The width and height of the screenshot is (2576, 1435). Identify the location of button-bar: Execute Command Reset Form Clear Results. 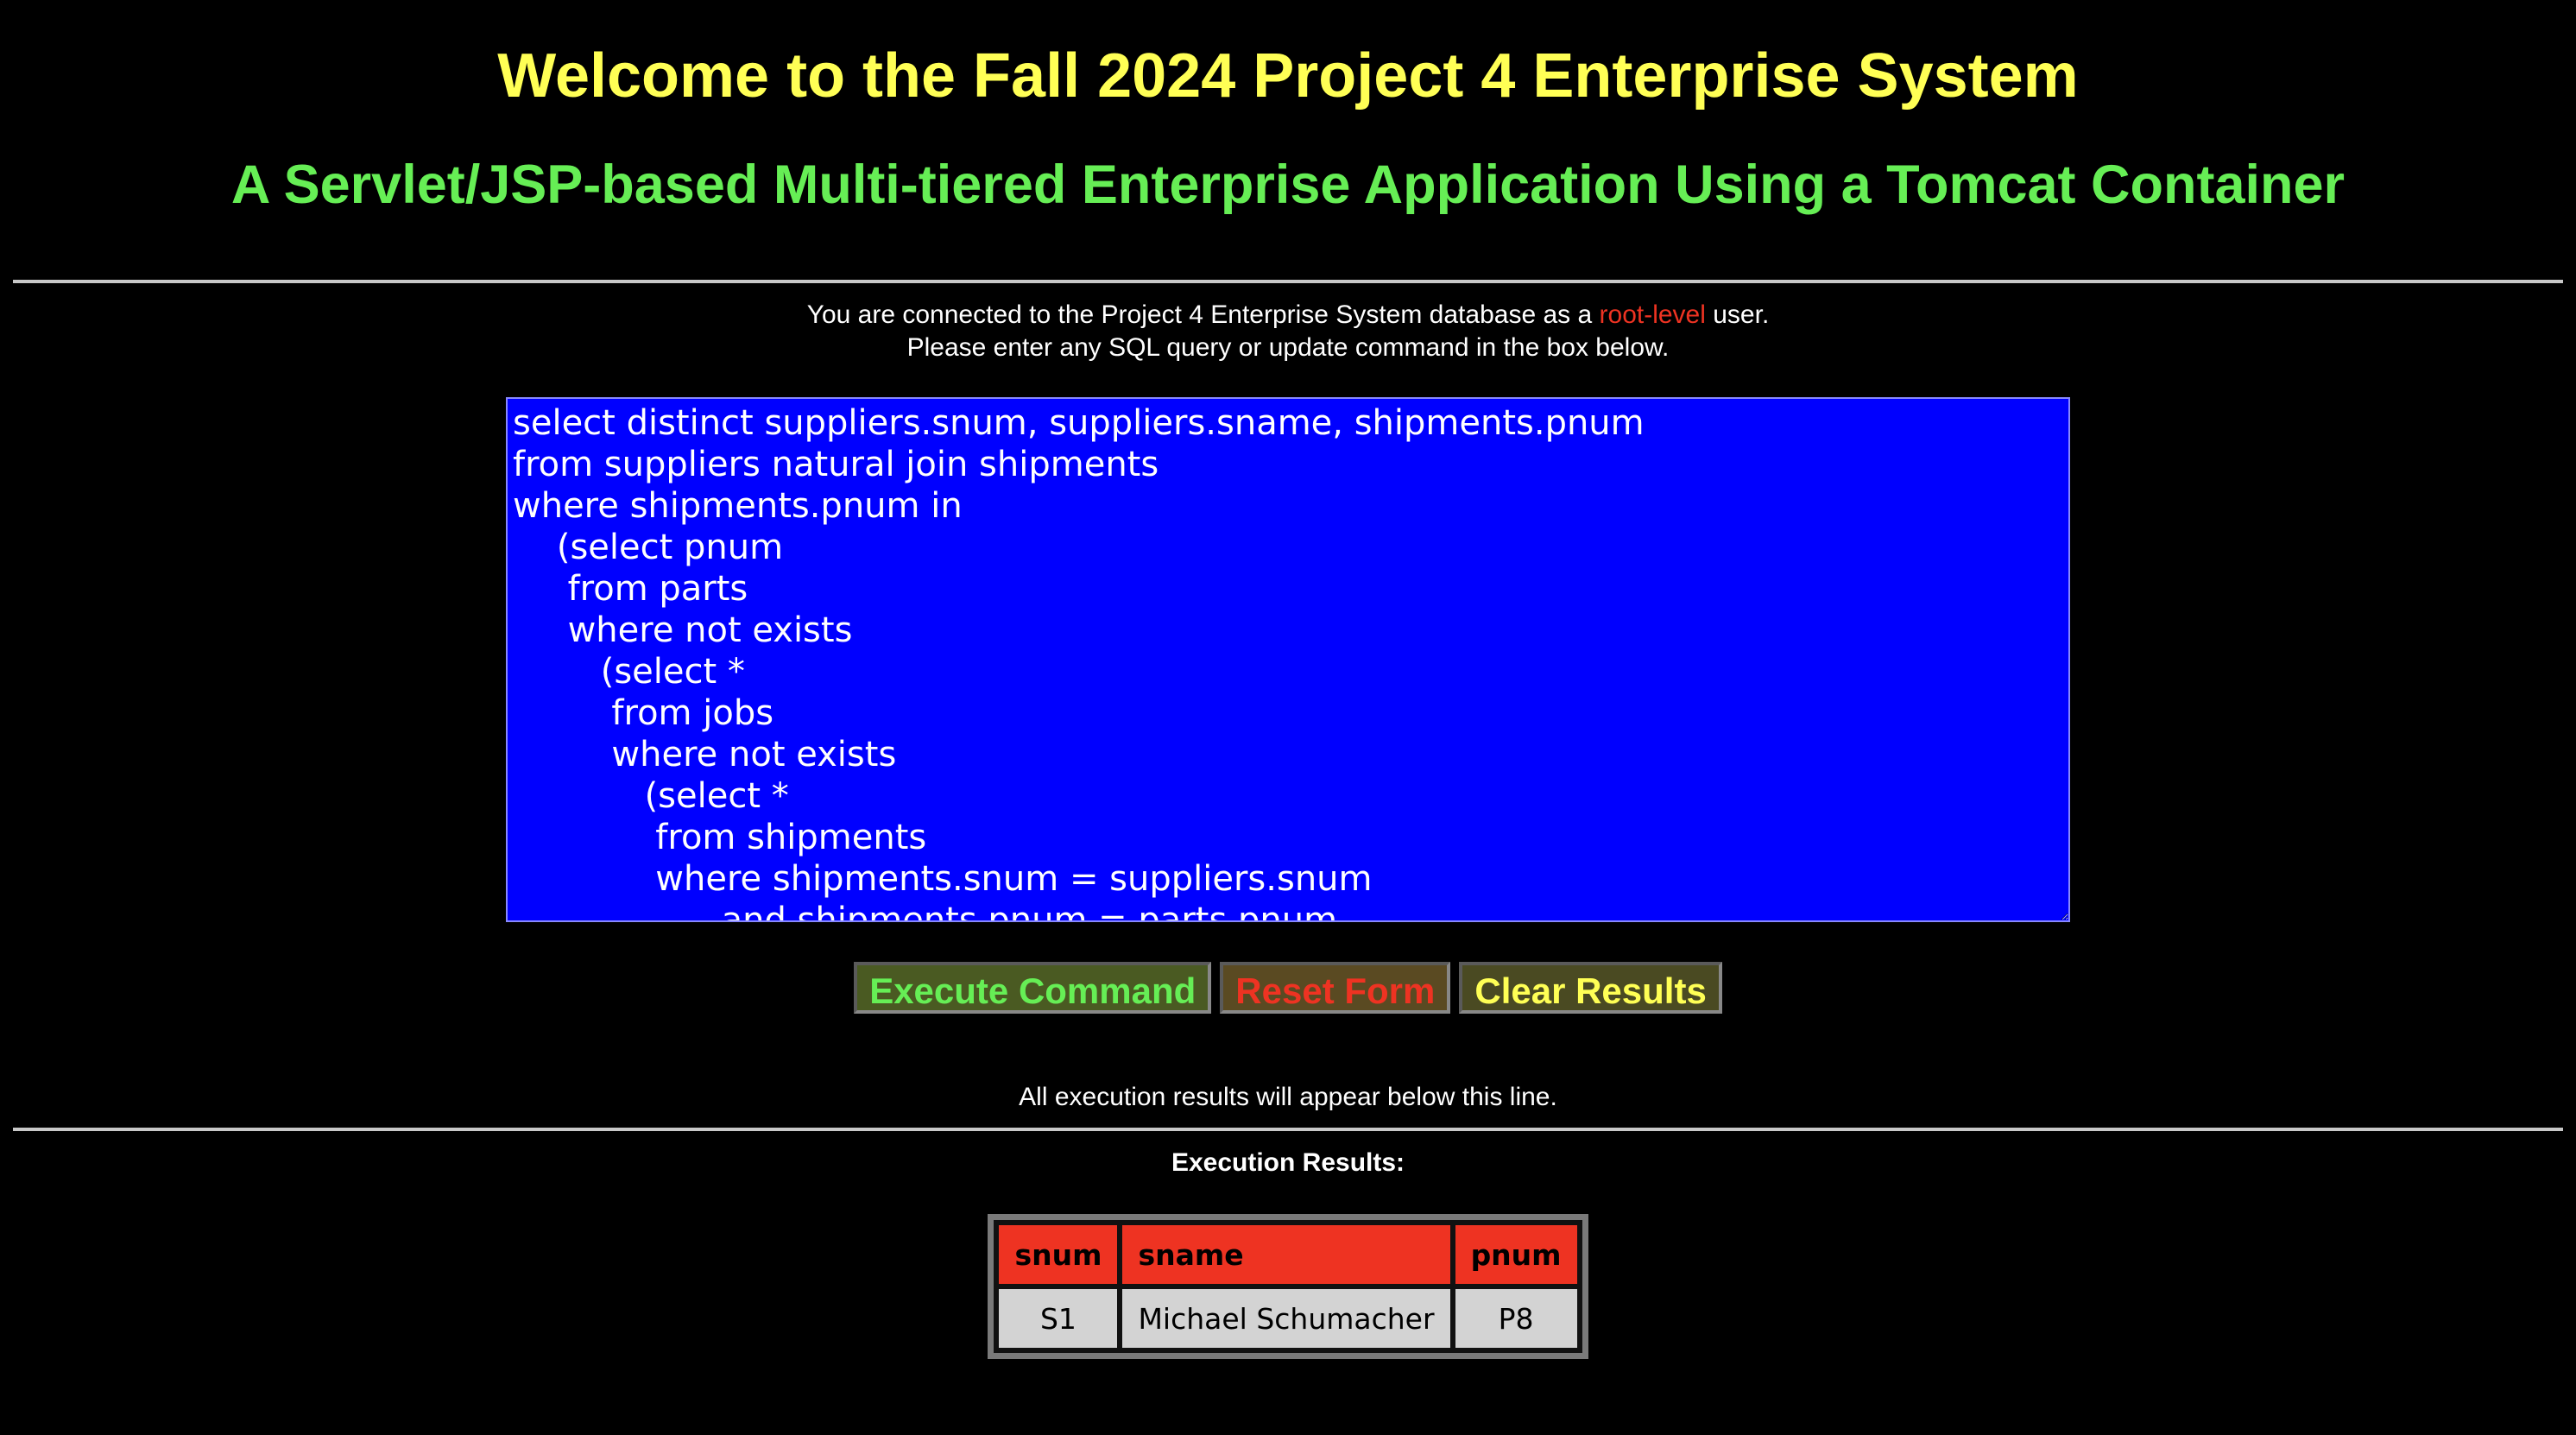
(1288, 988).